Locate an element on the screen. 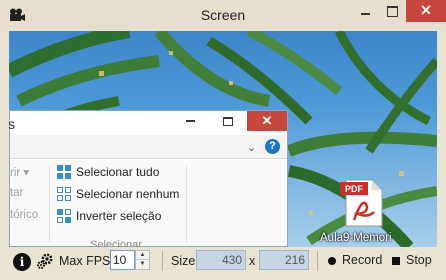 The height and width of the screenshot is (280, 446). minimize-button is located at coordinates (365, 11).